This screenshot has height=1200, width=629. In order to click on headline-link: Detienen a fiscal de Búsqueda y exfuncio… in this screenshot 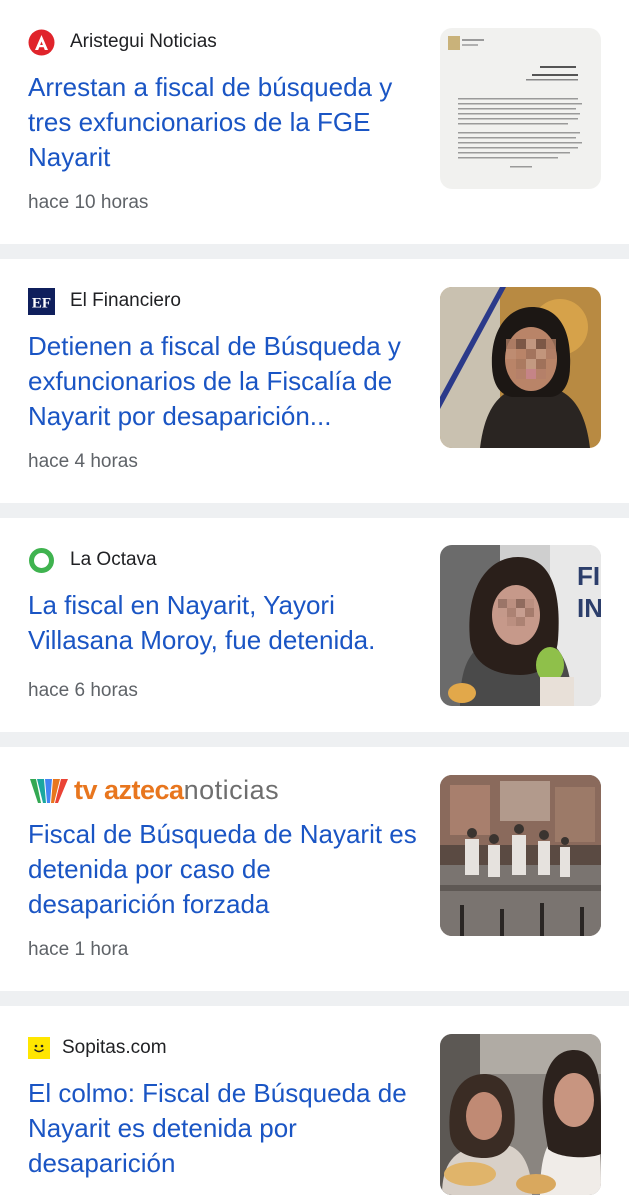, I will do `click(223, 381)`.